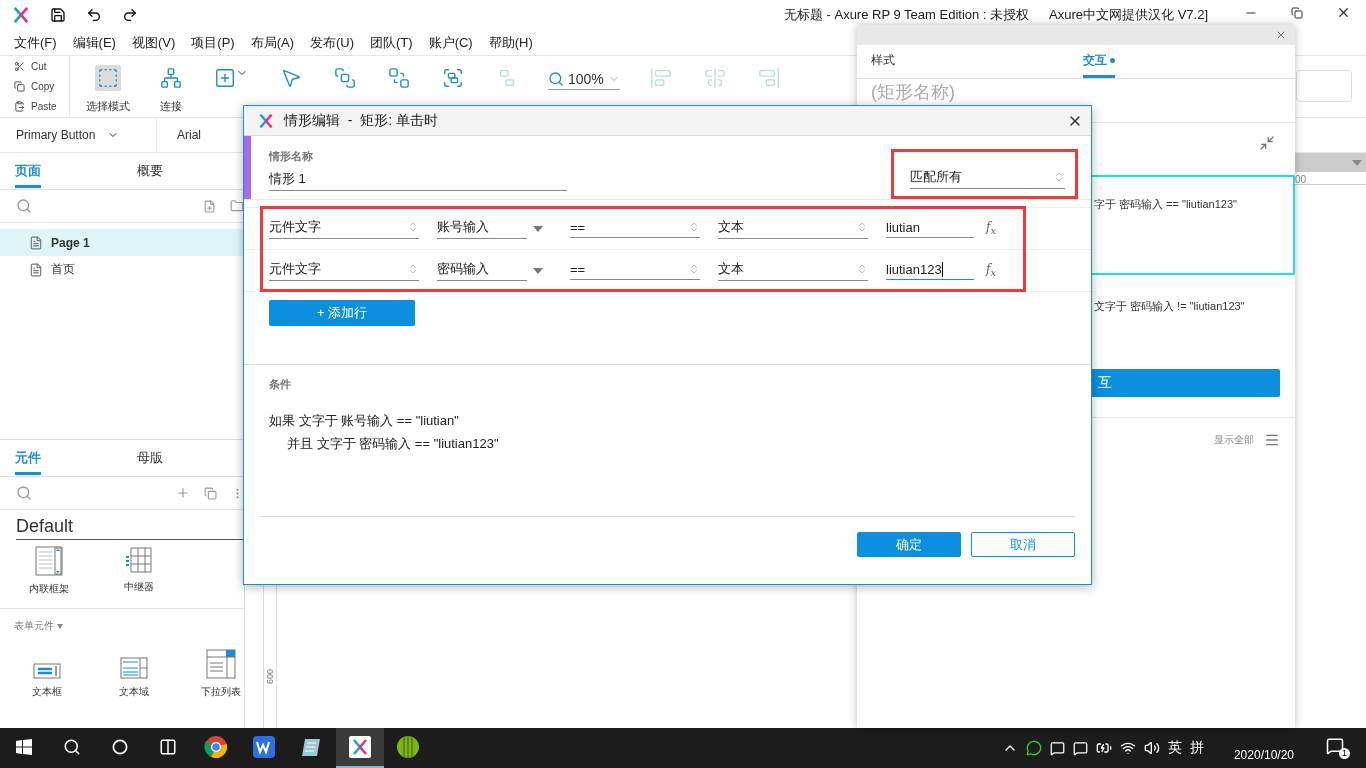 The width and height of the screenshot is (1366, 768). I want to click on widget-label: 内联框架, so click(49, 589).